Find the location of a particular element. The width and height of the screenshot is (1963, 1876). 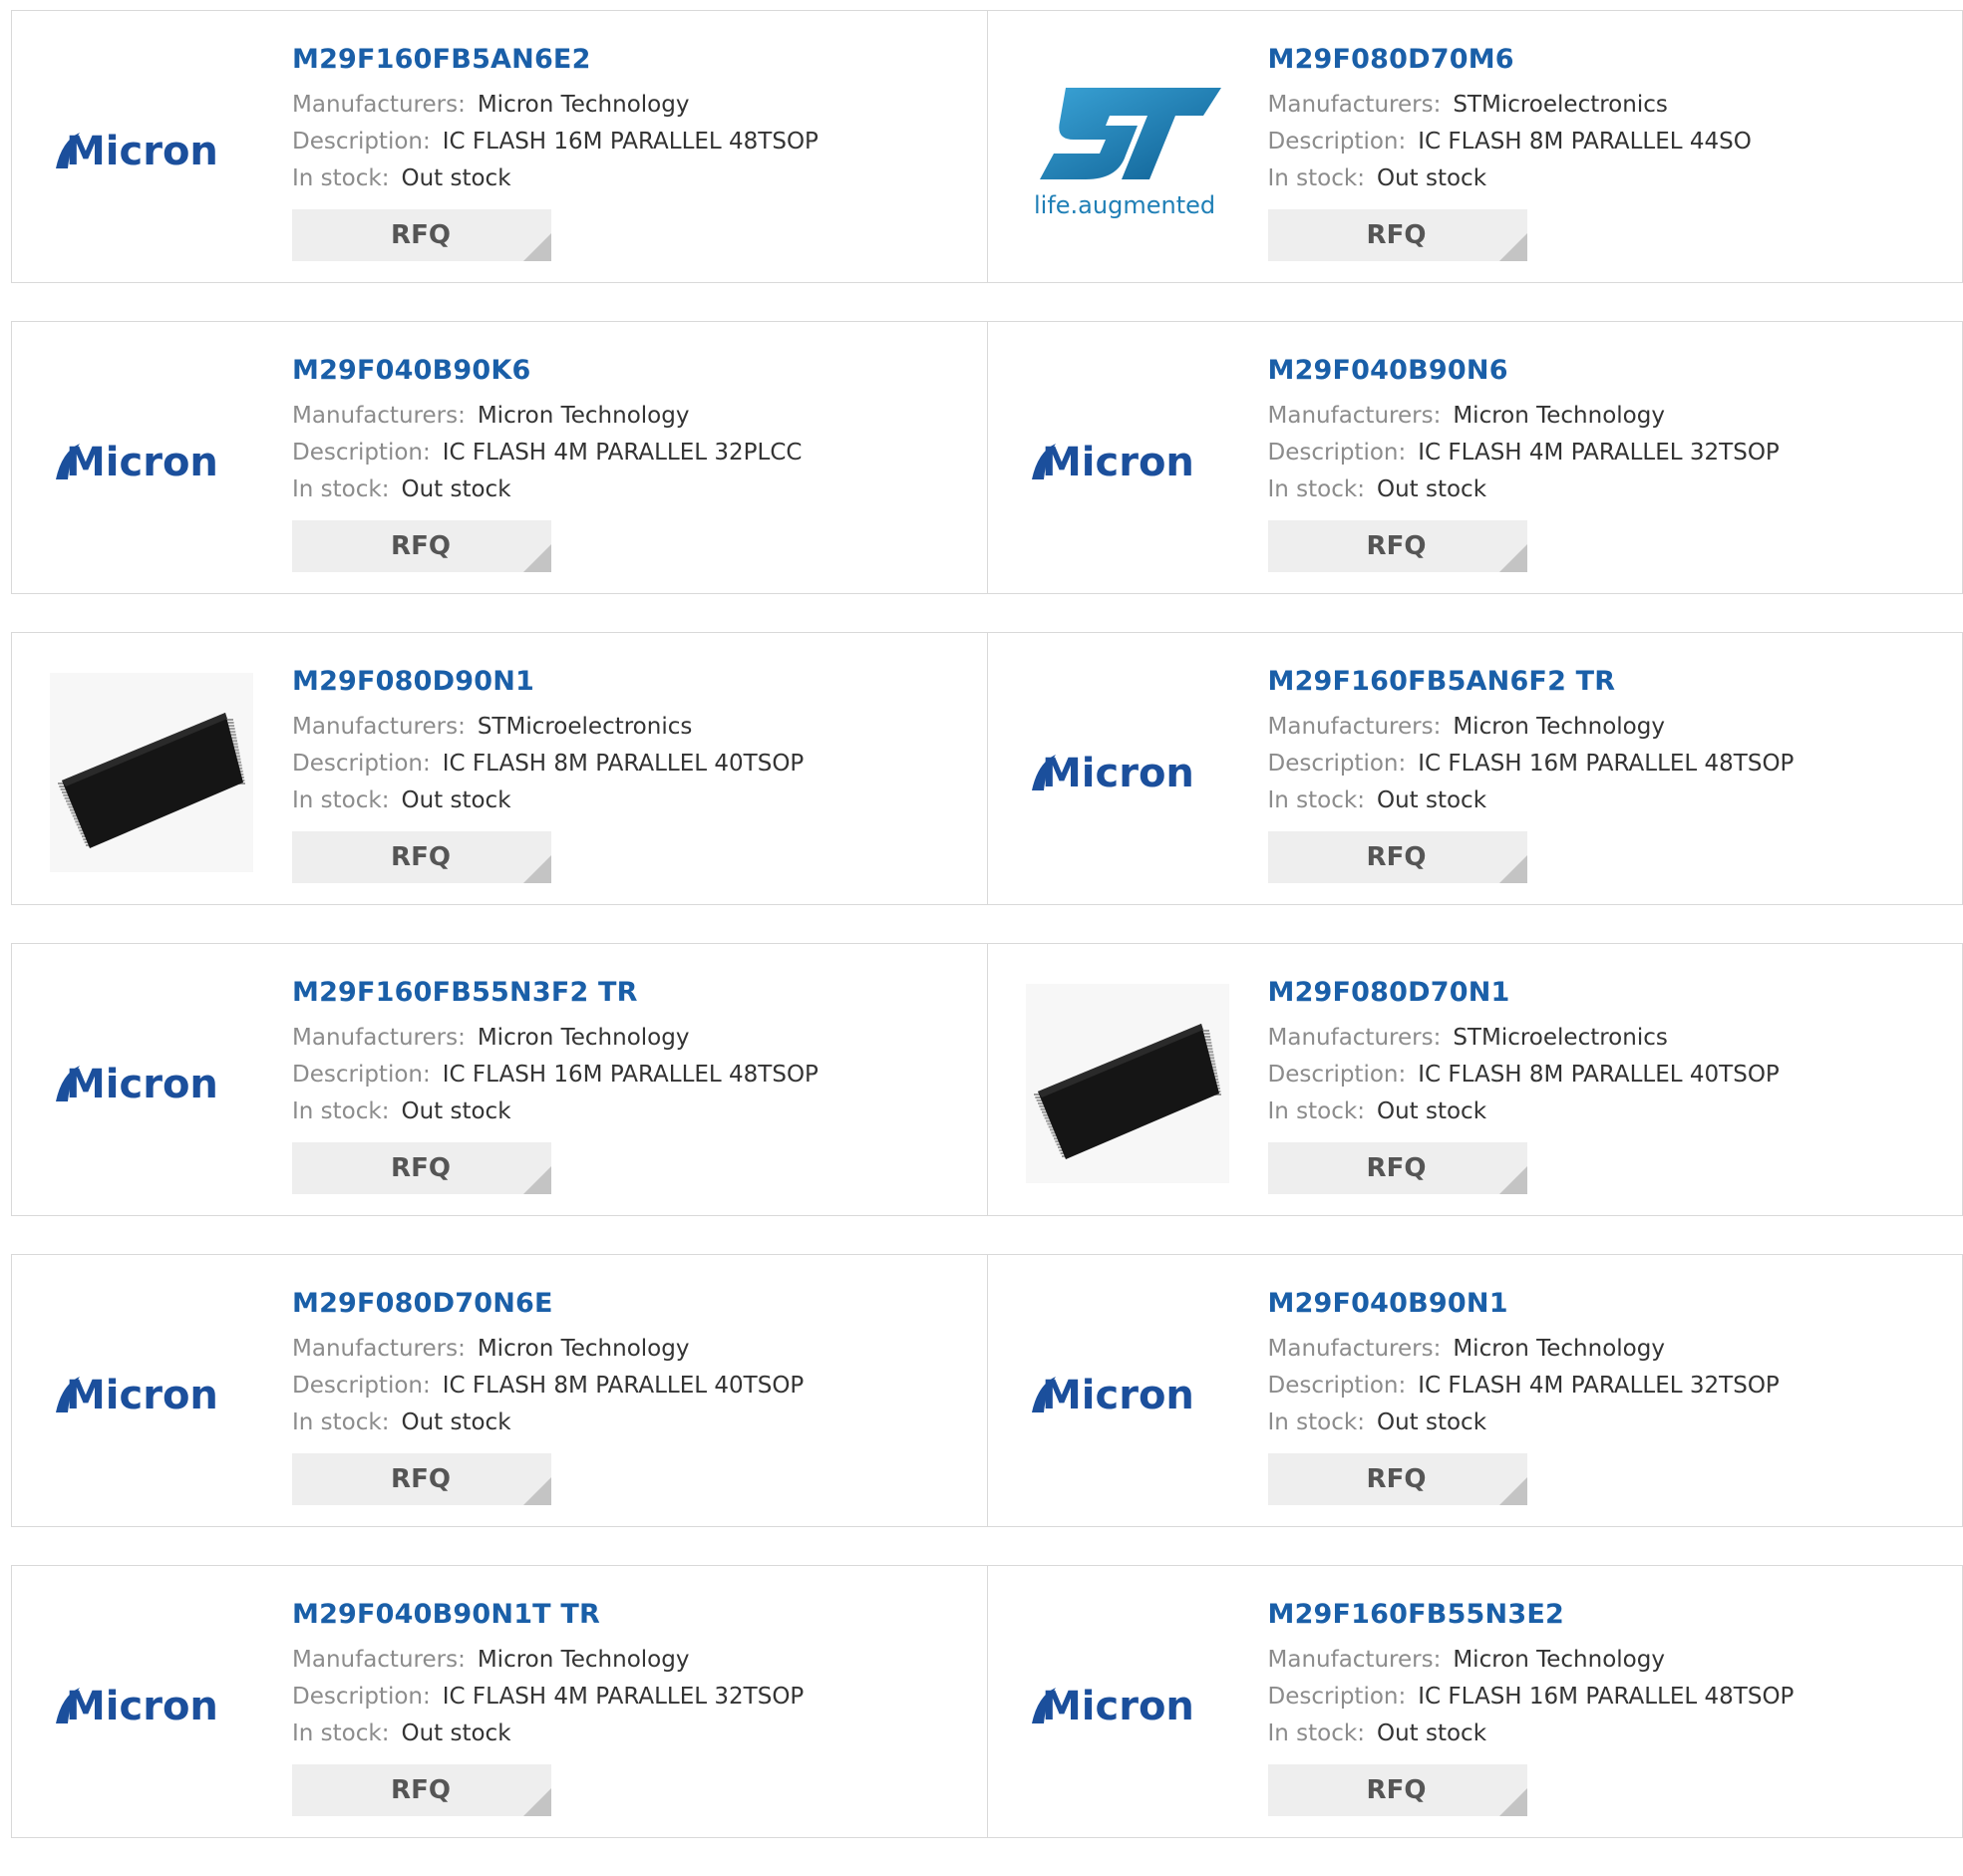

part-number-link: M29F160FB5AN6E2 is located at coordinates (555, 60).